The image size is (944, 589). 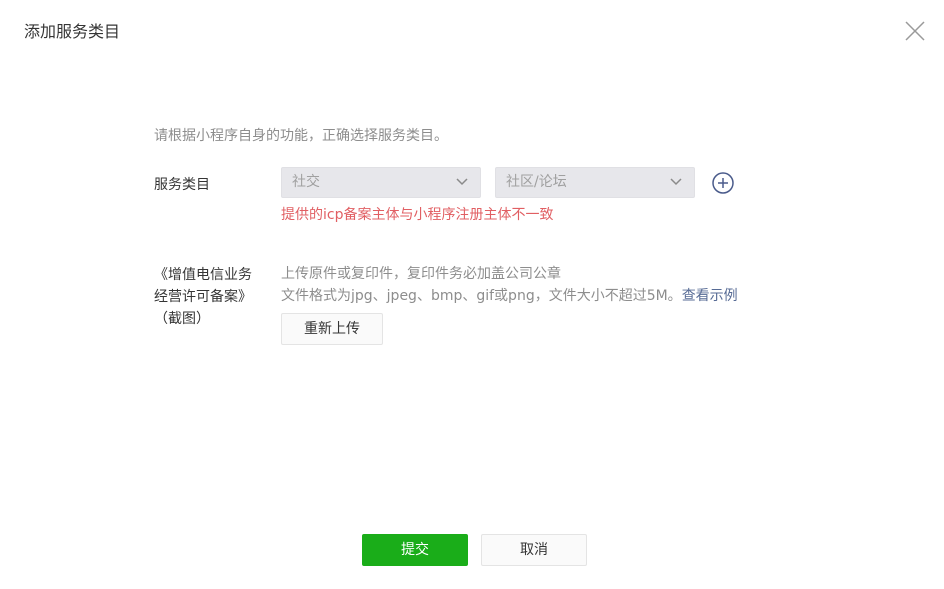 I want to click on intro-text: 请根据小程序自身的功能，正确选择服务类目。, so click(x=301, y=136).